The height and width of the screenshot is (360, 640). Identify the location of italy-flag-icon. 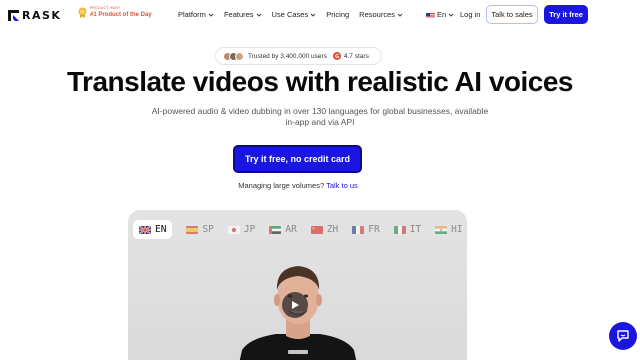
(399, 229).